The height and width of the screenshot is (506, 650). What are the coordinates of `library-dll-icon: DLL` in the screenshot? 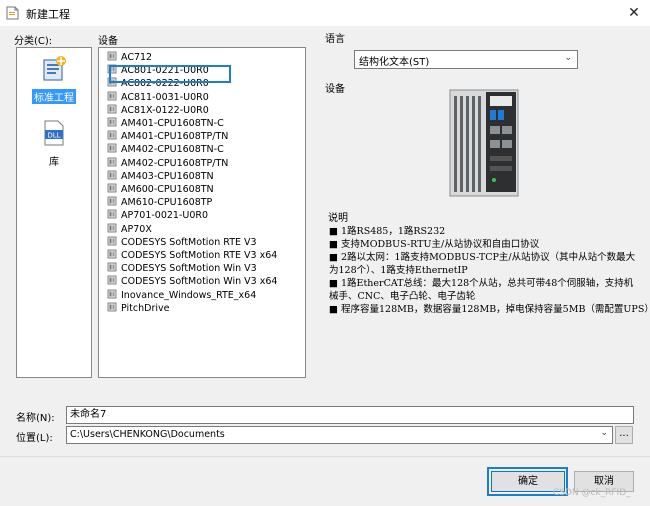 It's located at (54, 133).